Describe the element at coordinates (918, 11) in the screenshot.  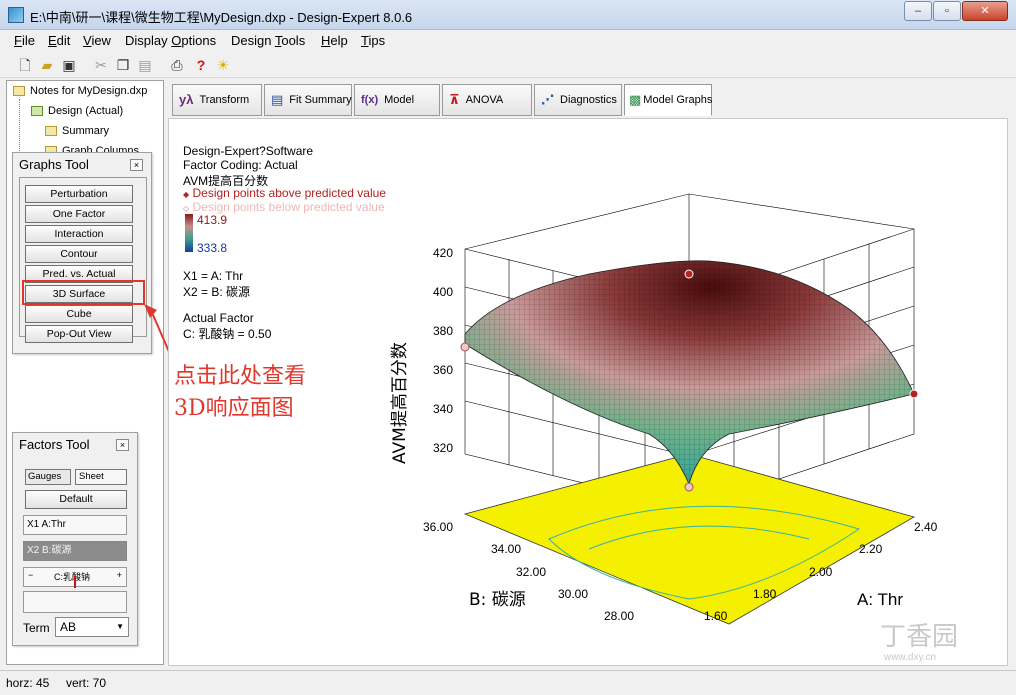
I see `minimize-button: –` at that location.